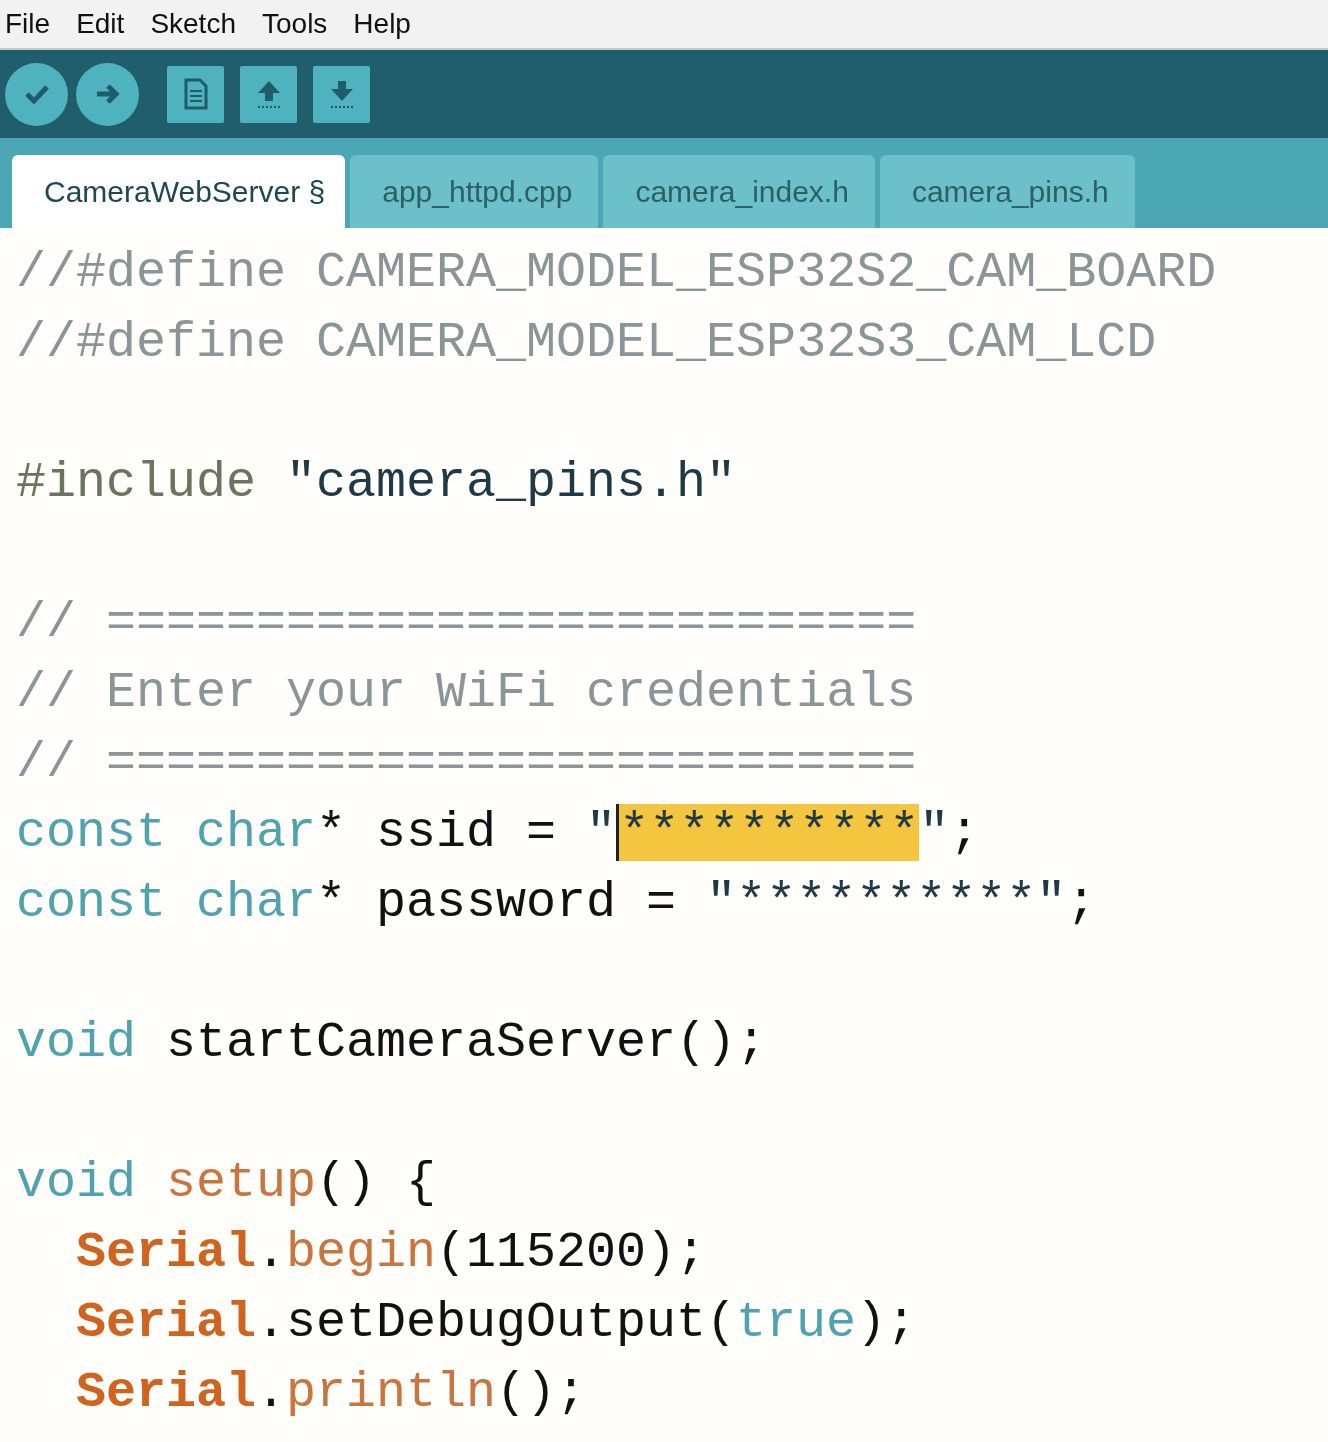 The width and height of the screenshot is (1328, 1442). I want to click on code-line: Serial.println();, so click(331, 1393).